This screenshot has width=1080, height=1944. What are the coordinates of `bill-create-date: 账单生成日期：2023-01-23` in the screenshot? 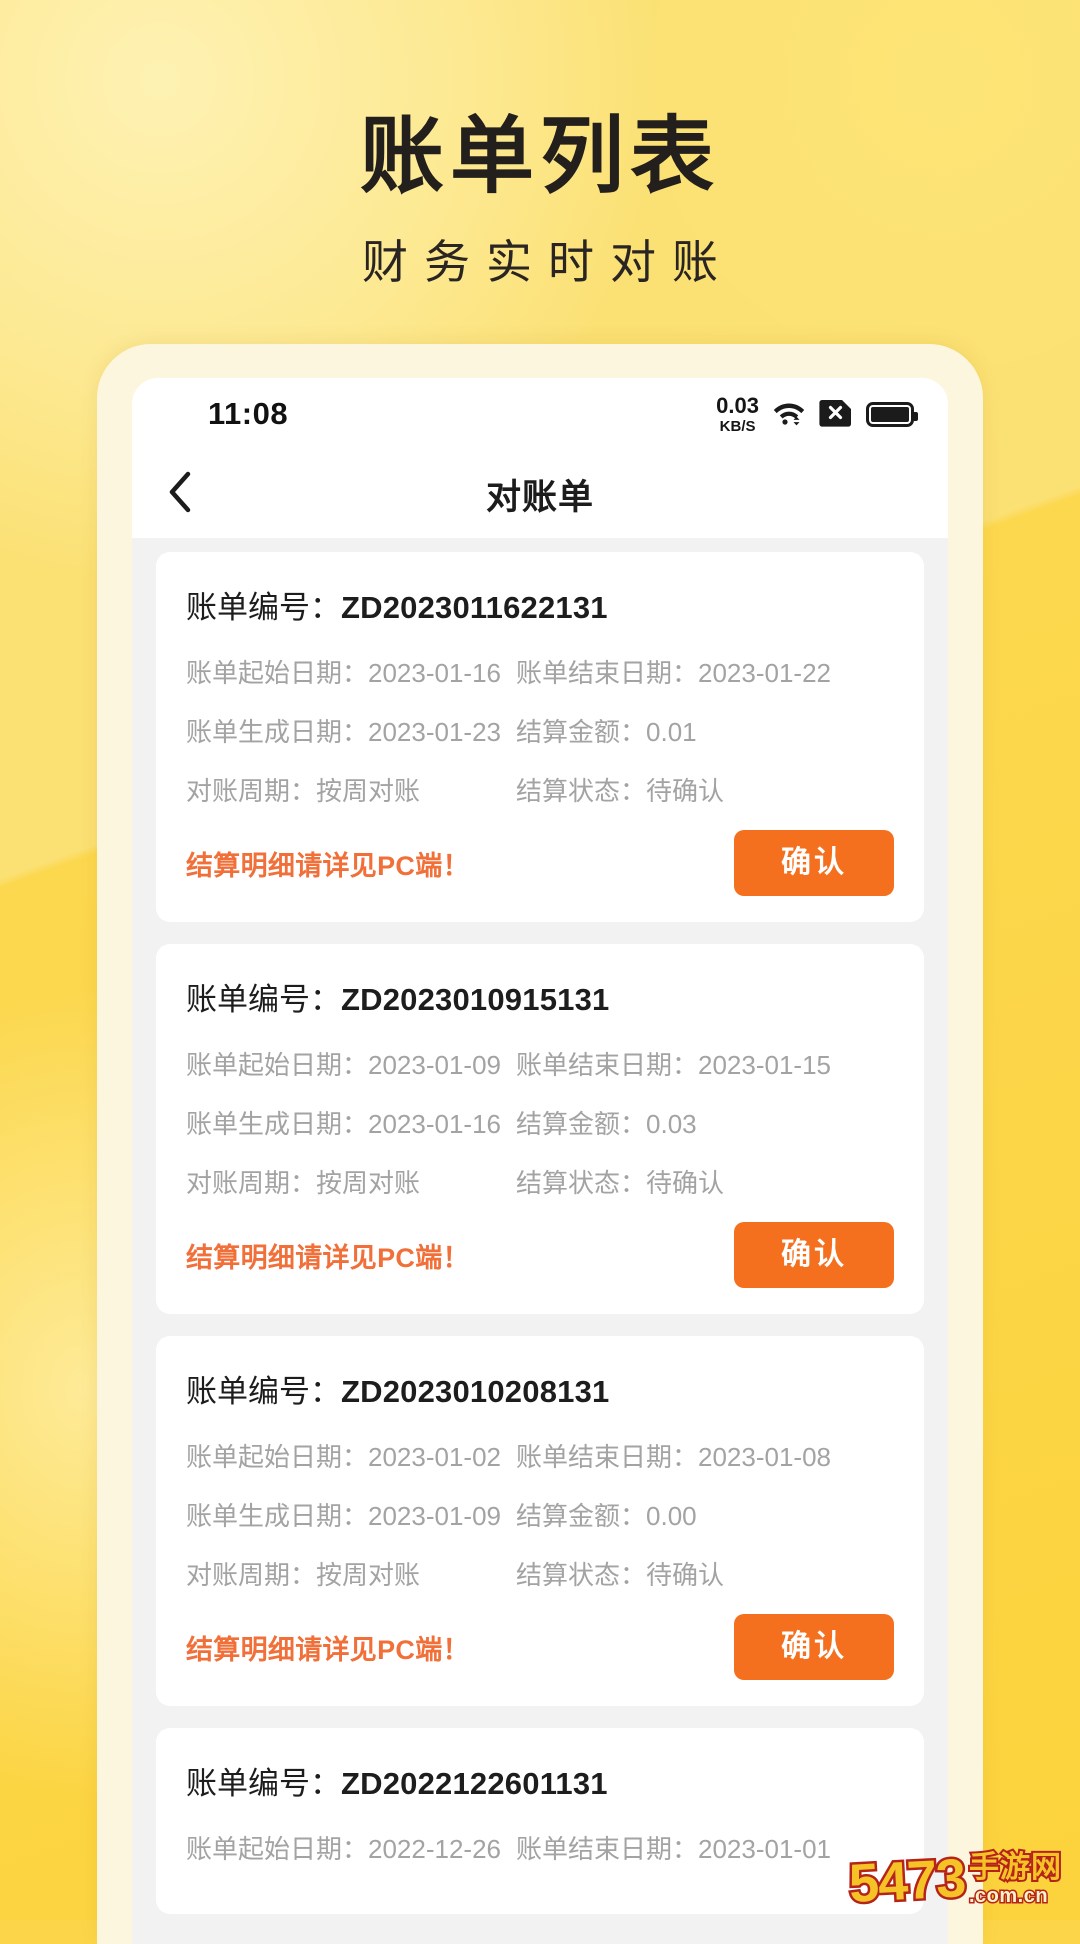 It's located at (351, 730).